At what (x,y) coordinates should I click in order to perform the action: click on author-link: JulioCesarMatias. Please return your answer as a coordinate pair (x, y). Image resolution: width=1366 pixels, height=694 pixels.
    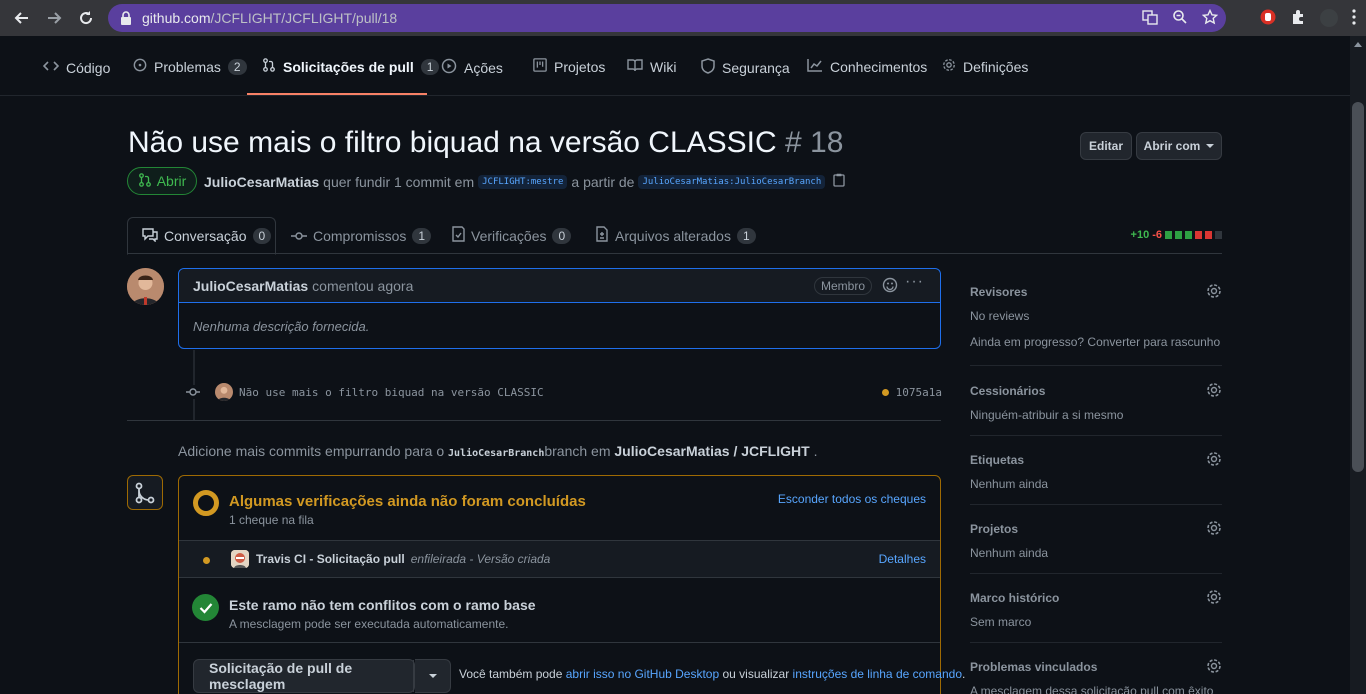
    Looking at the image, I should click on (261, 182).